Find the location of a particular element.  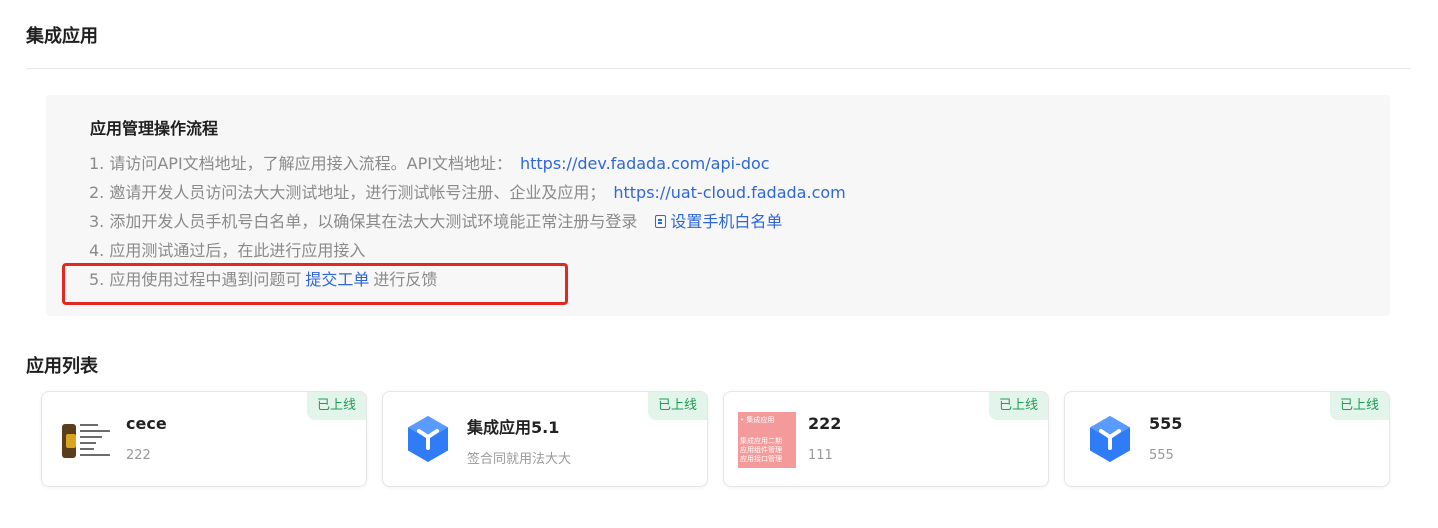

app-card: 已上线 • 集成应用 集成应用二期 应用组件管理 应用接口管理 222 111 is located at coordinates (886, 439).